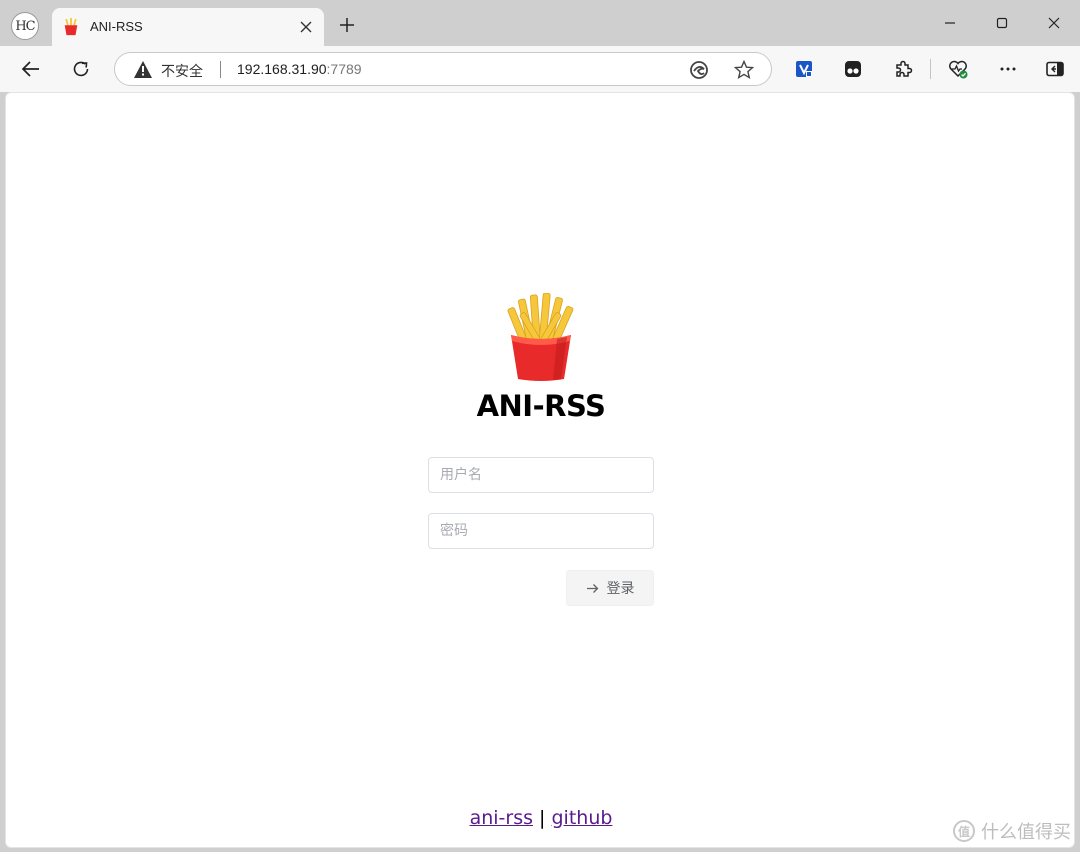 The image size is (1080, 852). I want to click on extension-vpn-button, so click(804, 69).